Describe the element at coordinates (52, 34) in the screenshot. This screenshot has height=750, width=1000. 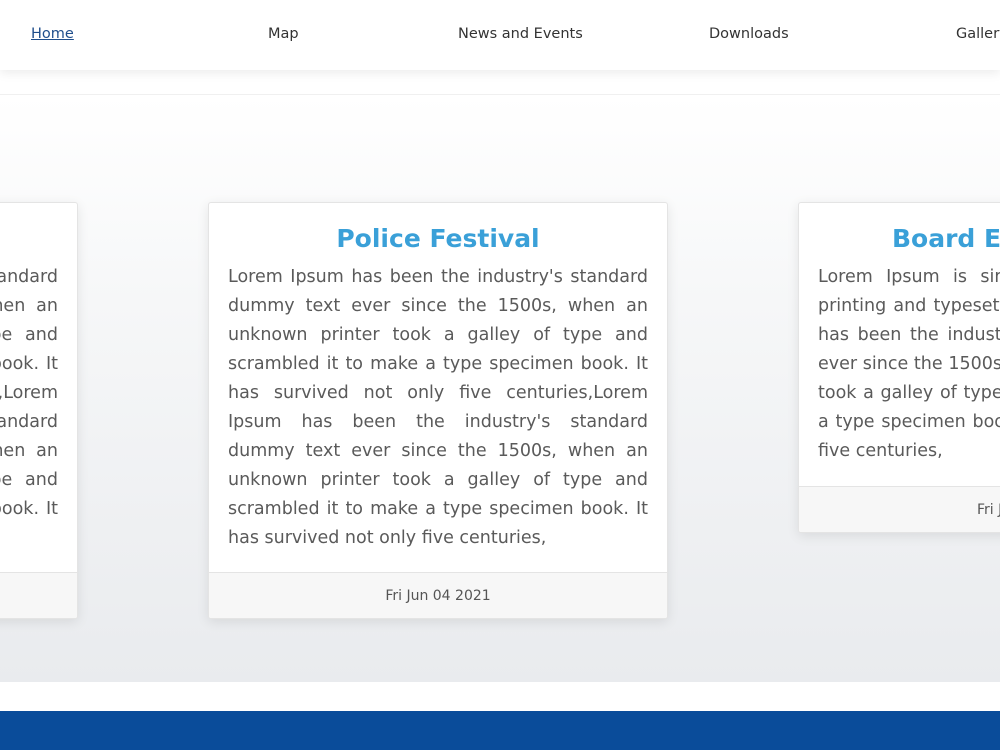
I see `nav-link-home: Home` at that location.